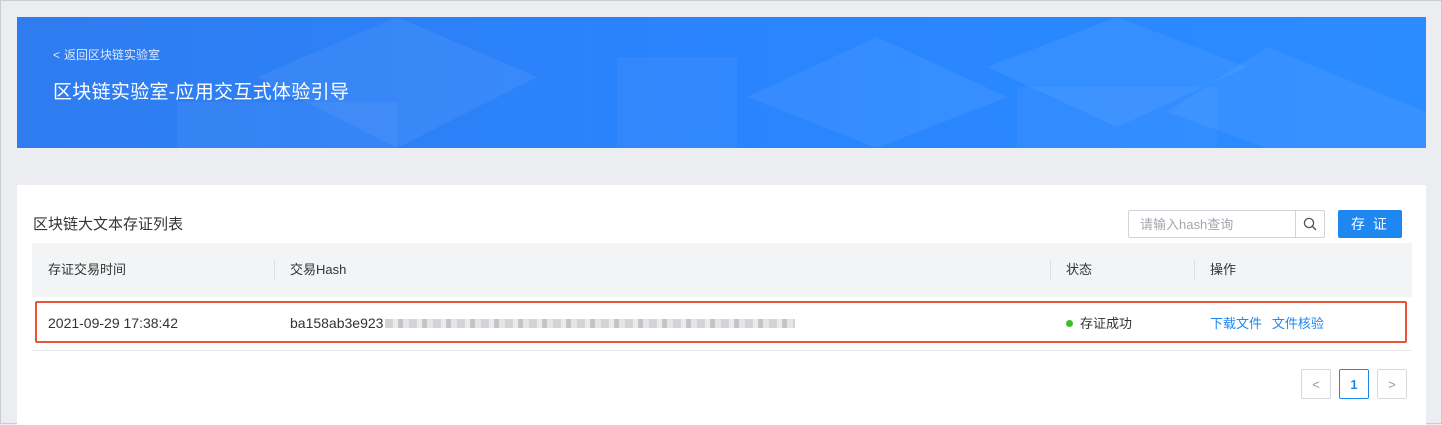  Describe the element at coordinates (57, 54) in the screenshot. I see `chevron-left-icon: <` at that location.